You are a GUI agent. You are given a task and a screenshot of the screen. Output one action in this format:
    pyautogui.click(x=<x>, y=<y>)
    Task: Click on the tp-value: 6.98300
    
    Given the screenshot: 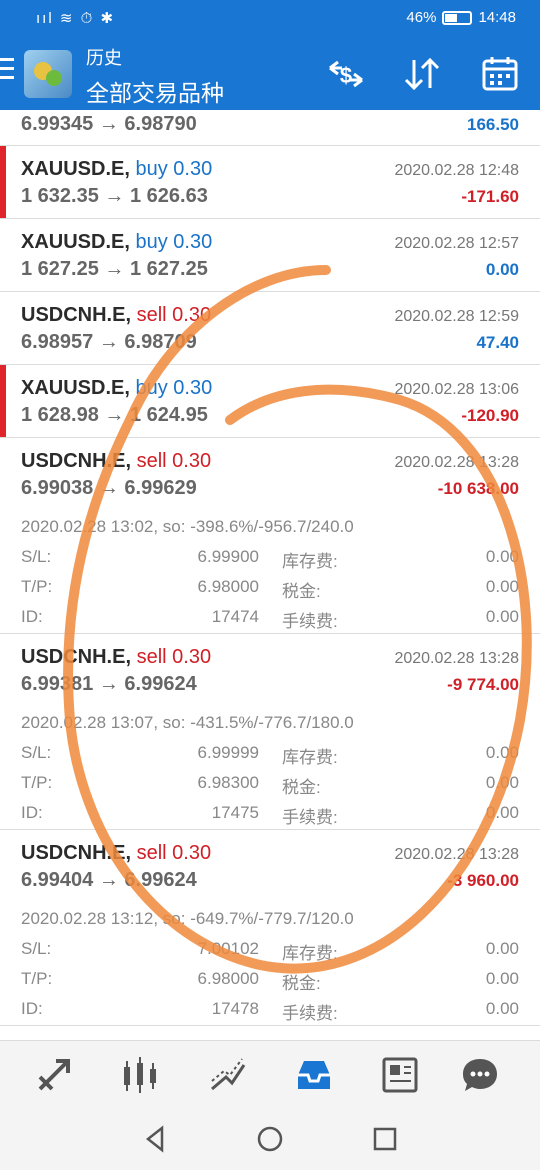 What is the action you would take?
    pyautogui.click(x=228, y=782)
    